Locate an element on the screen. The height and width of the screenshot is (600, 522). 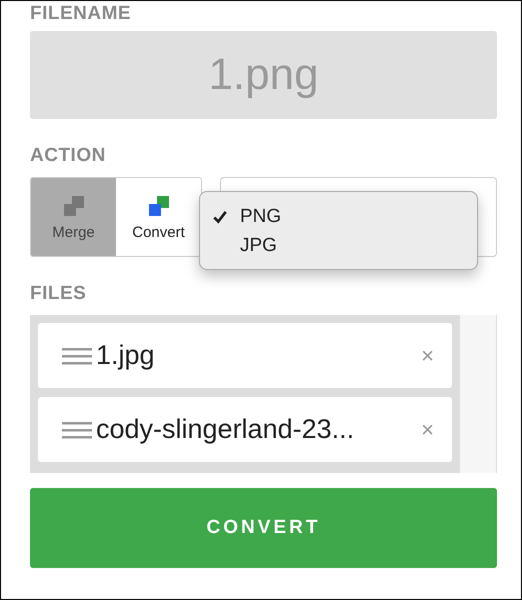
file-name: 1.jpg is located at coordinates (126, 355).